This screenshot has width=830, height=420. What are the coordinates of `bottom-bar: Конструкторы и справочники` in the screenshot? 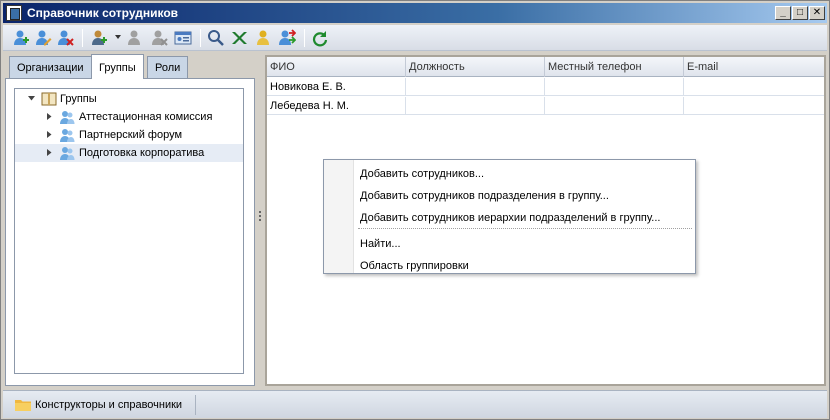 It's located at (415, 404).